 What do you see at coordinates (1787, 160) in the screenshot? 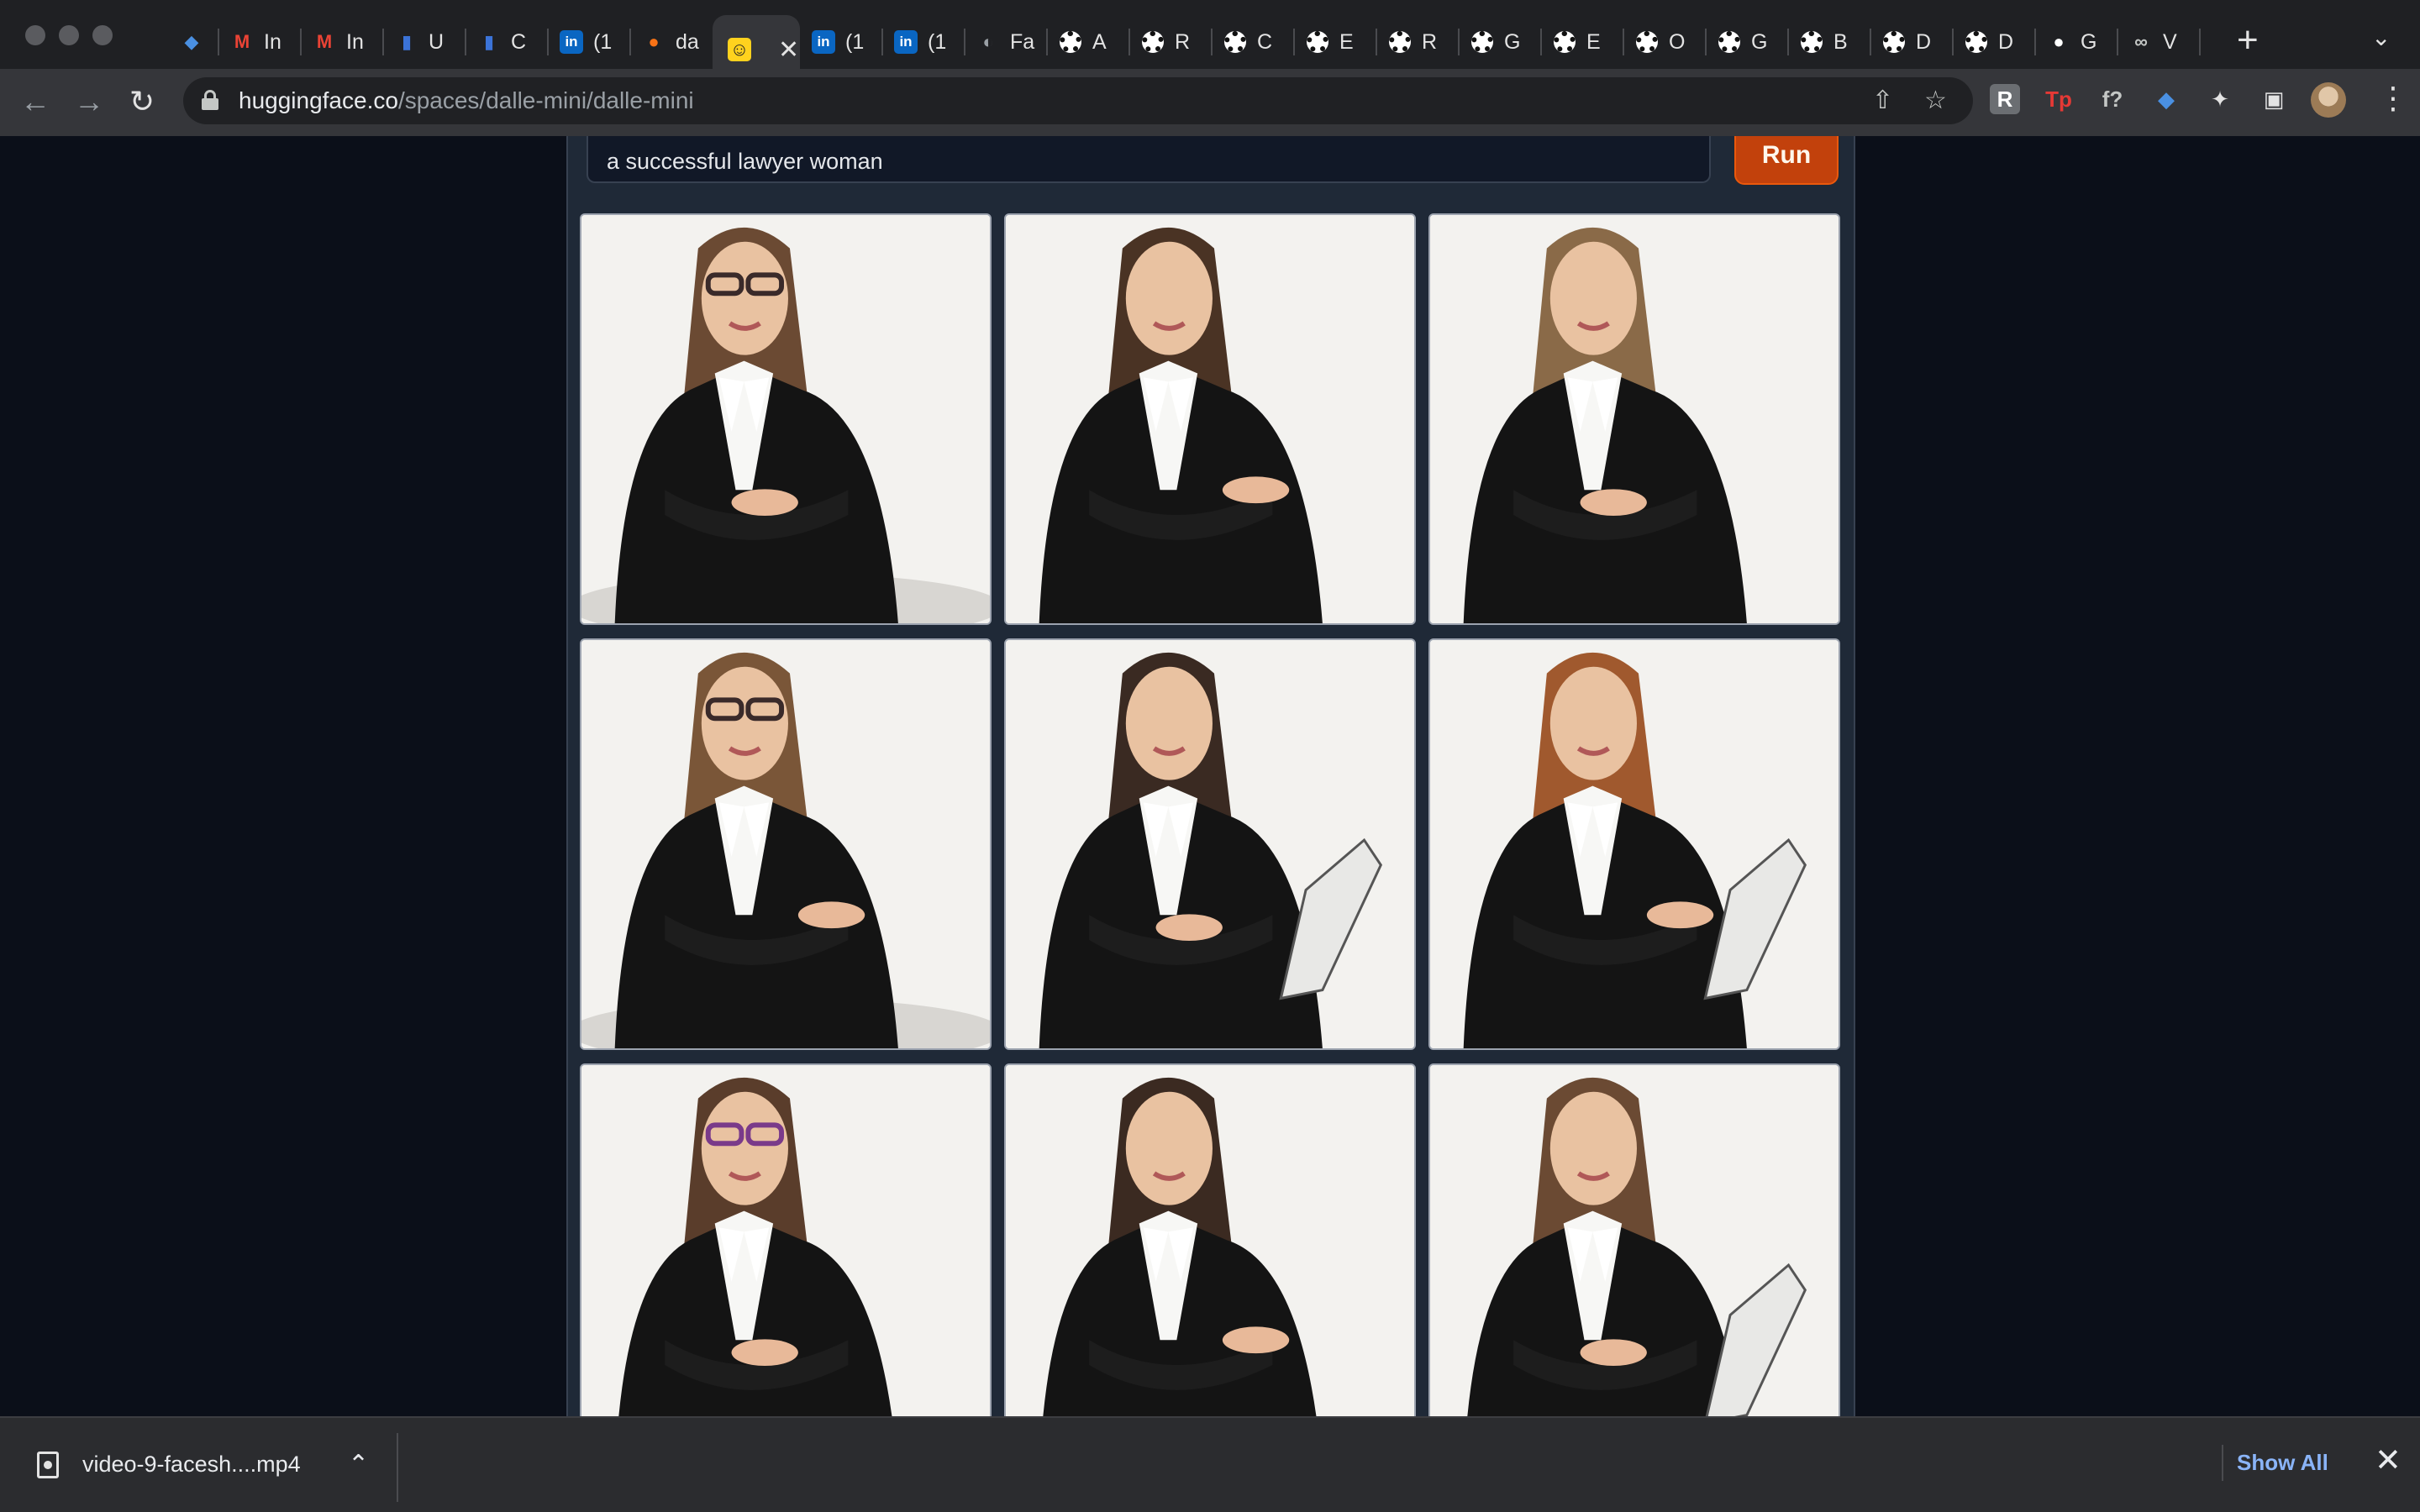
I see `run-button: Run` at bounding box center [1787, 160].